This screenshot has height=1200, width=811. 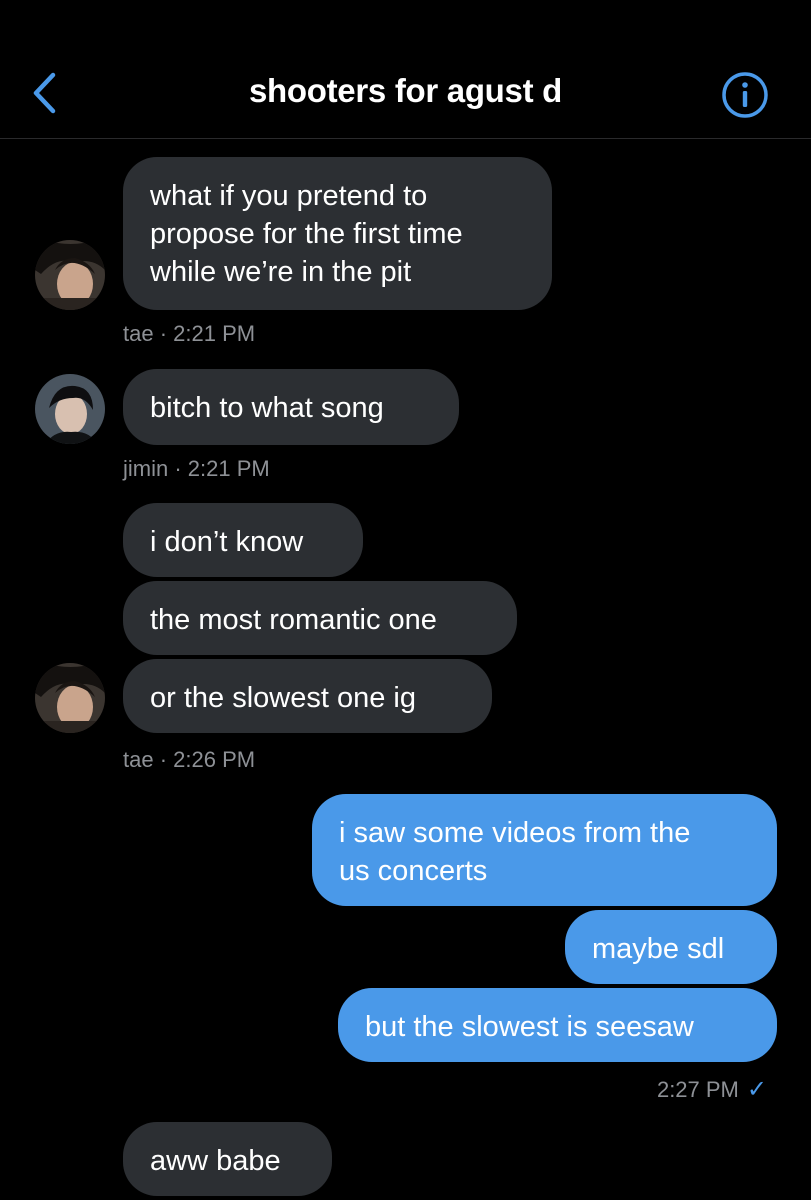 I want to click on incoming-message-bubble: bitch to what song, so click(x=291, y=407).